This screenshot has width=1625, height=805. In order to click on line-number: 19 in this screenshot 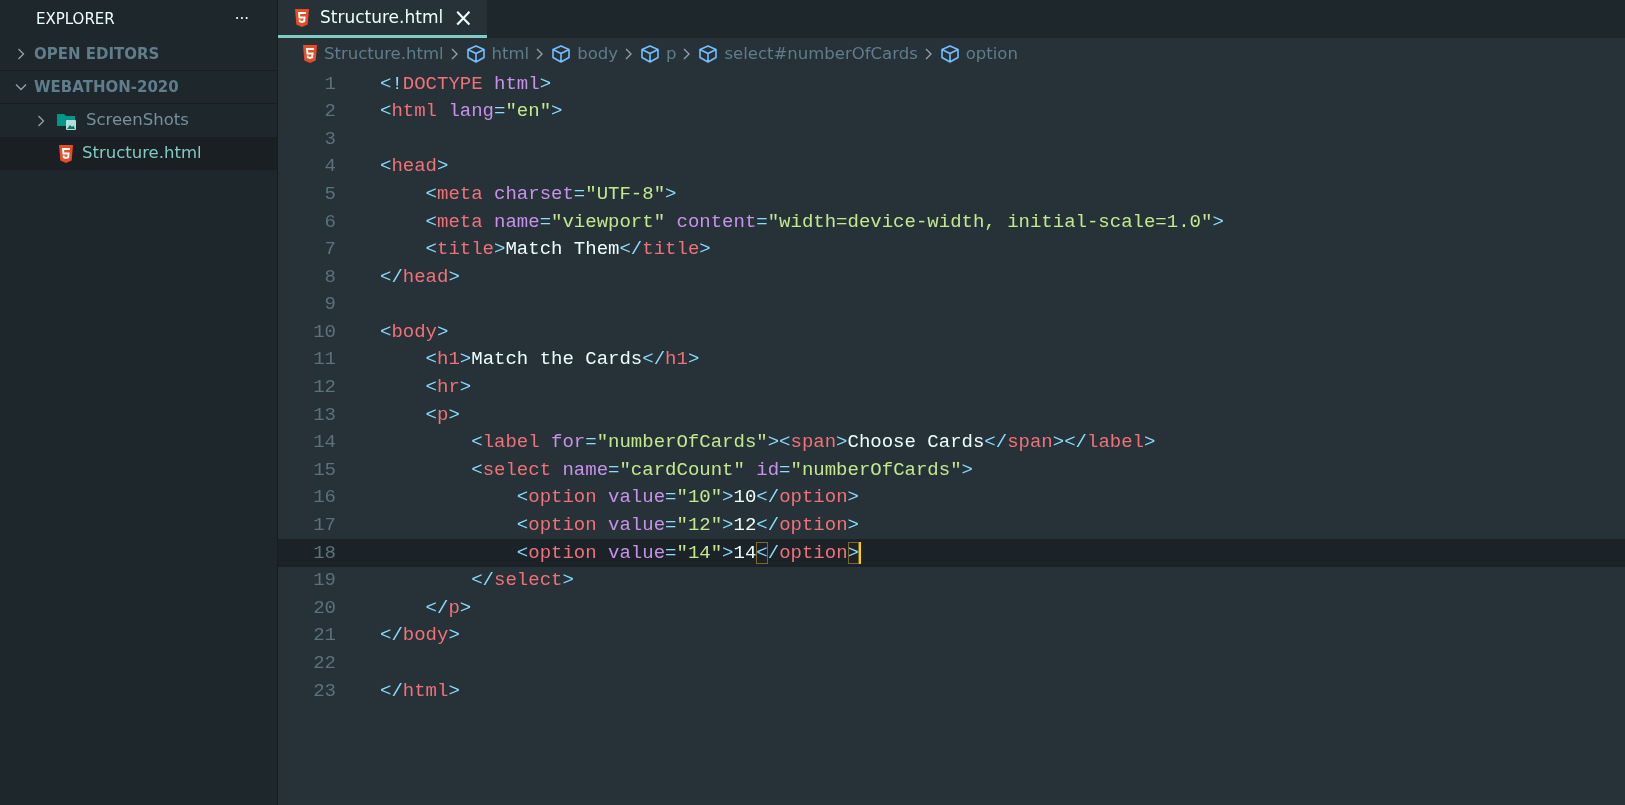, I will do `click(324, 581)`.